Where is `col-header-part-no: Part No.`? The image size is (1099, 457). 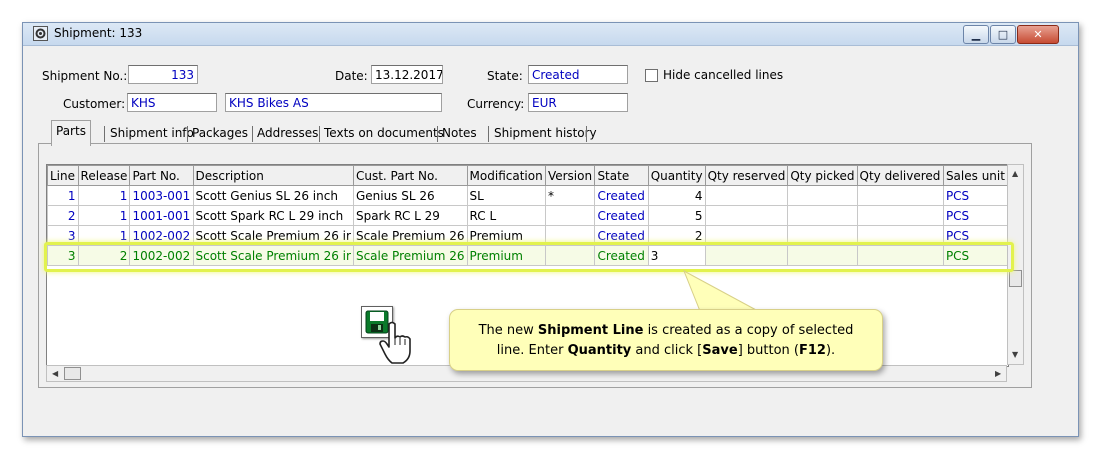
col-header-part-no: Part No. is located at coordinates (161, 175).